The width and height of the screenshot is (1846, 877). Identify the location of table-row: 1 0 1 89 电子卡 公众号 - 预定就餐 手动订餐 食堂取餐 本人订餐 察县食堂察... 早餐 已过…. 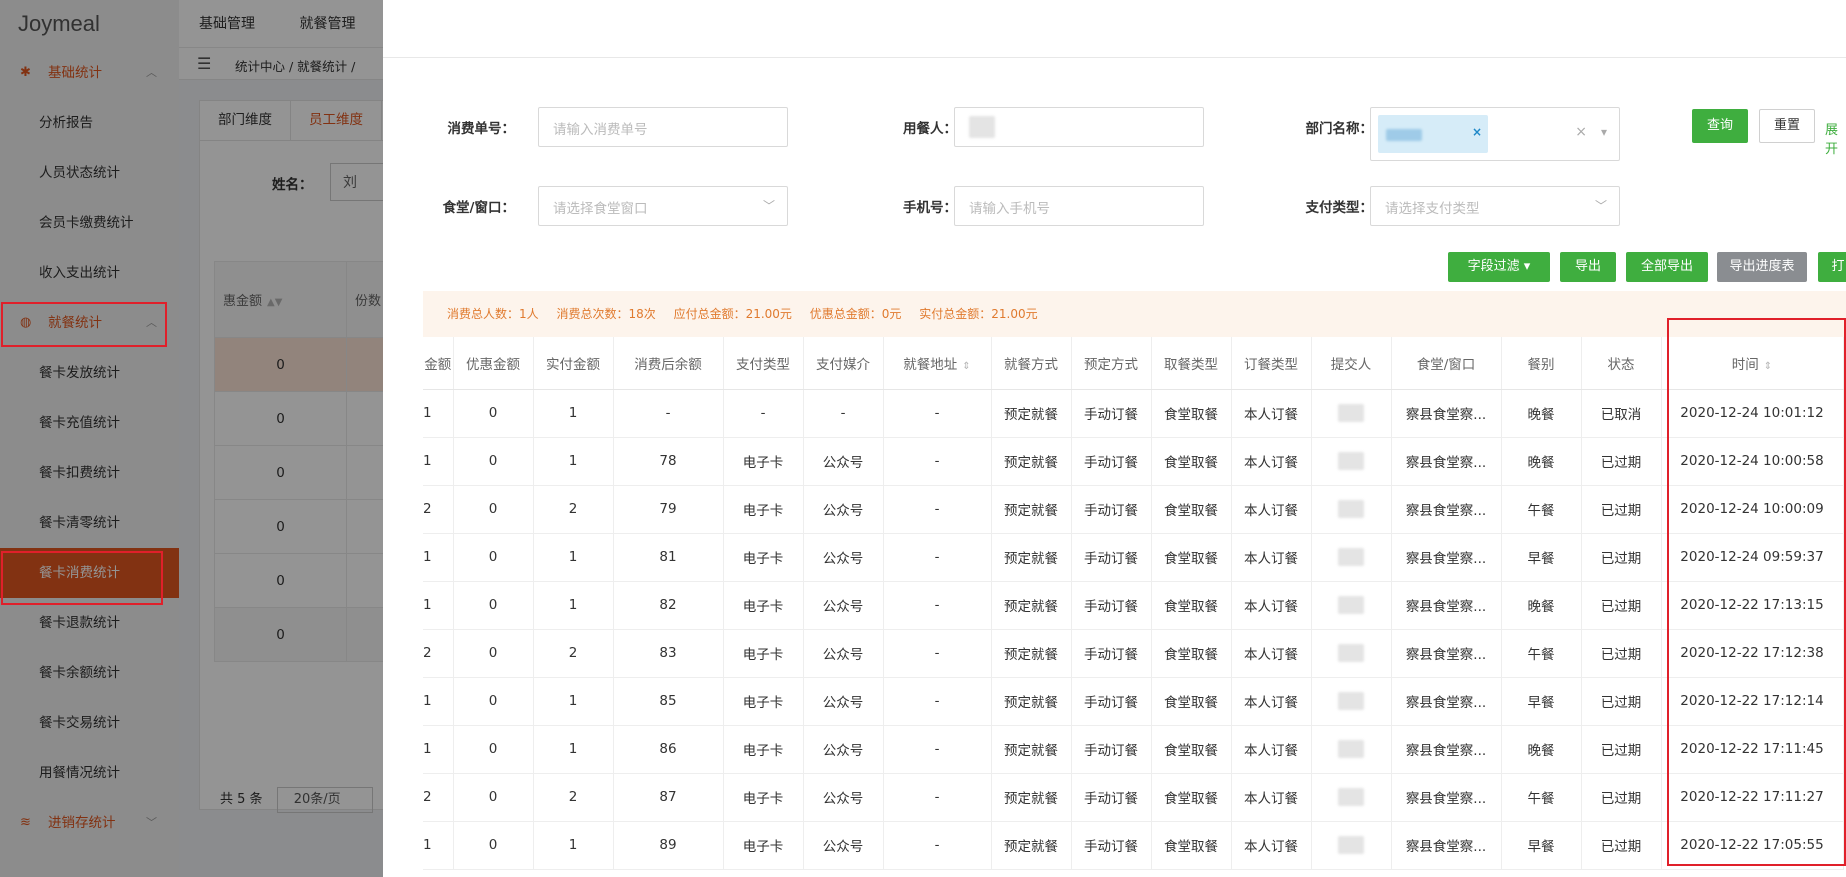
(1133, 845).